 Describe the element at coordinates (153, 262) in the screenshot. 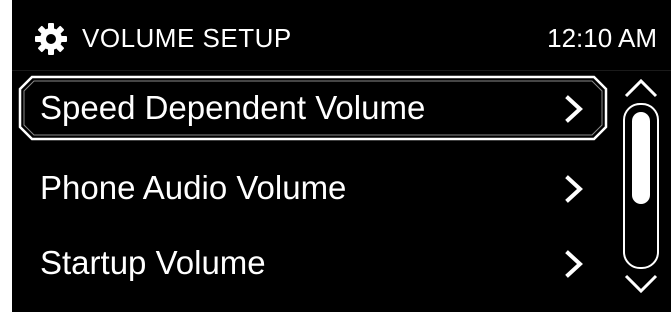

I see `menu-item-label: Startup Volume` at that location.